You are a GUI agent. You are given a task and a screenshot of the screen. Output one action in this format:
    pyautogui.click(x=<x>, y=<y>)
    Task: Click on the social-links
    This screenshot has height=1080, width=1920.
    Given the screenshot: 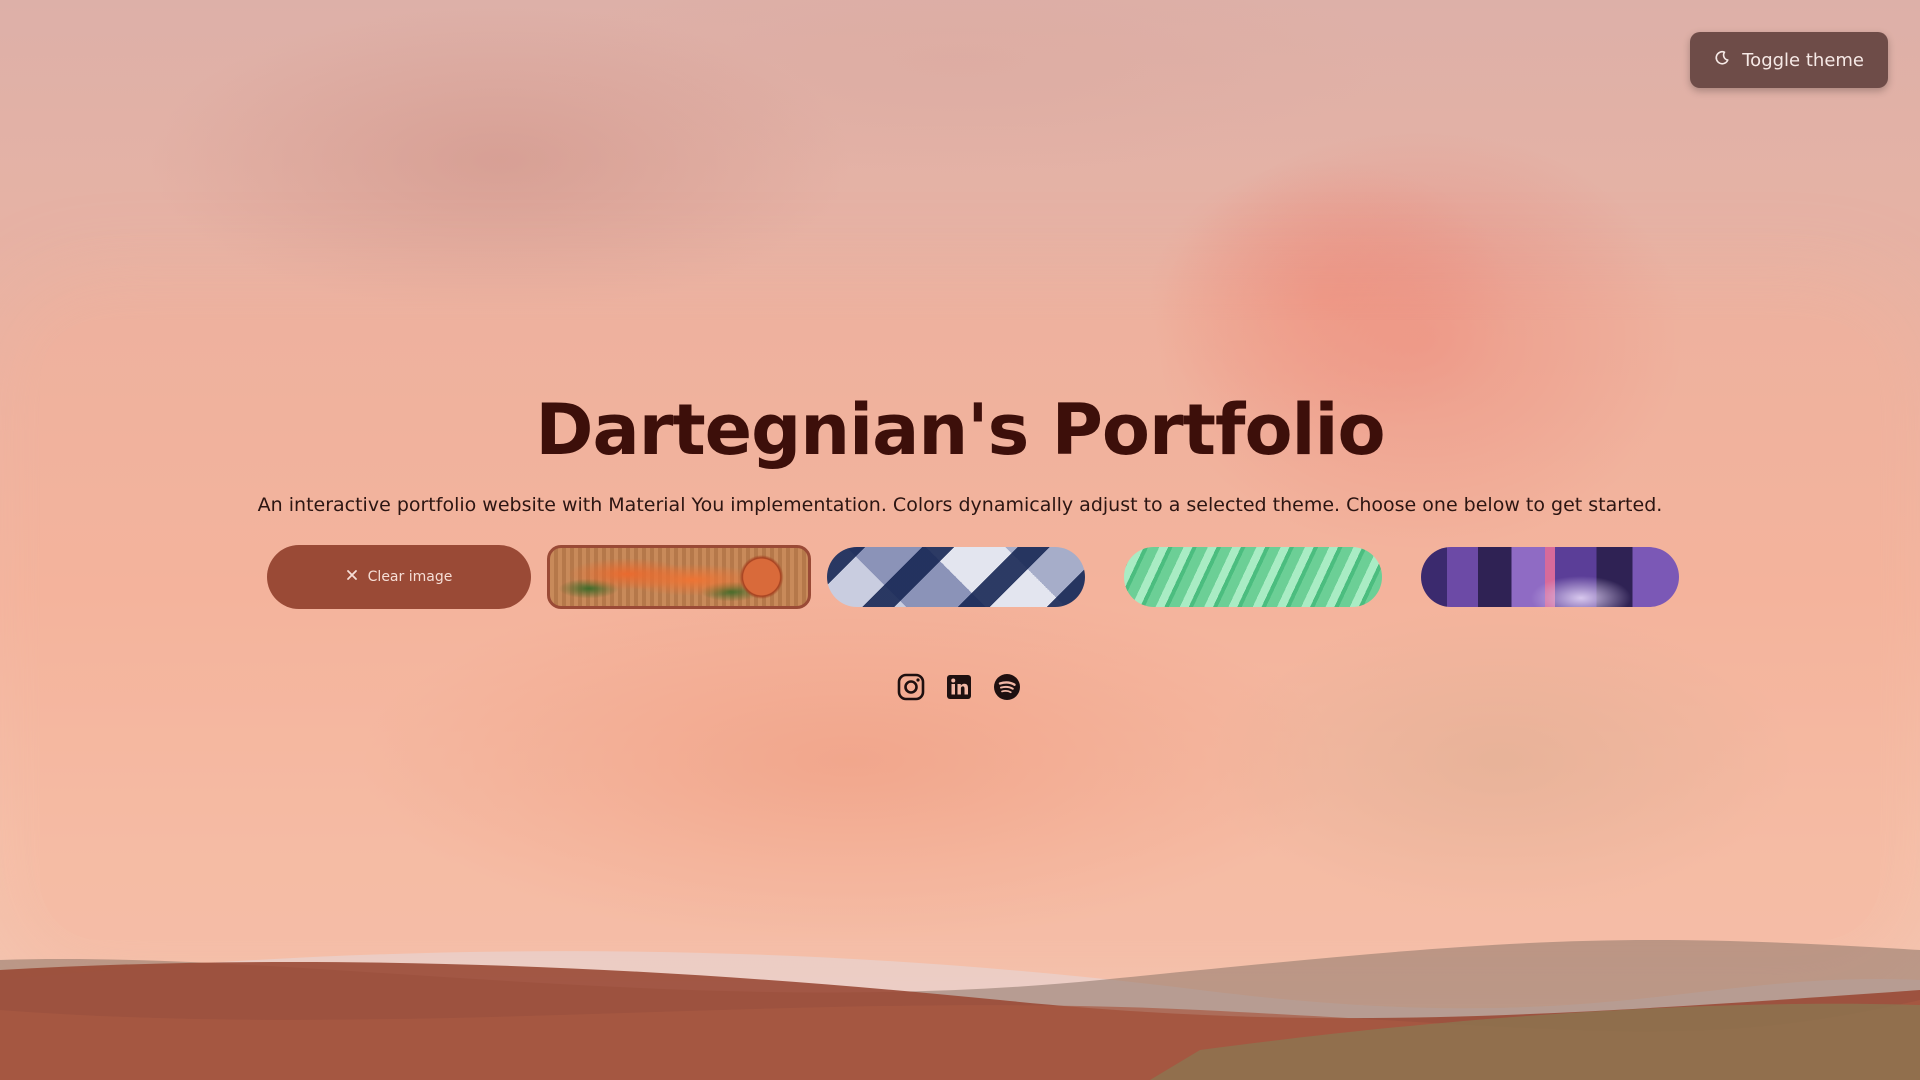 What is the action you would take?
    pyautogui.click(x=959, y=687)
    